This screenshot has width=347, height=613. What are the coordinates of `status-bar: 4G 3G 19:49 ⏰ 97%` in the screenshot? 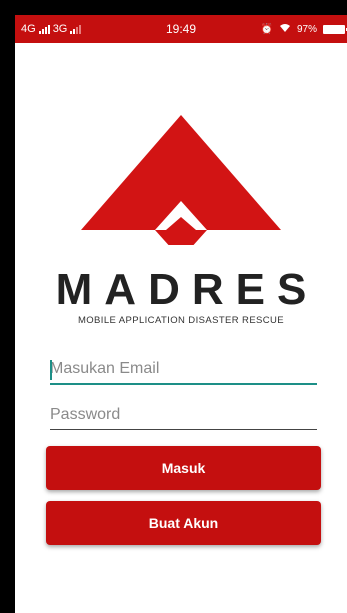 It's located at (181, 29).